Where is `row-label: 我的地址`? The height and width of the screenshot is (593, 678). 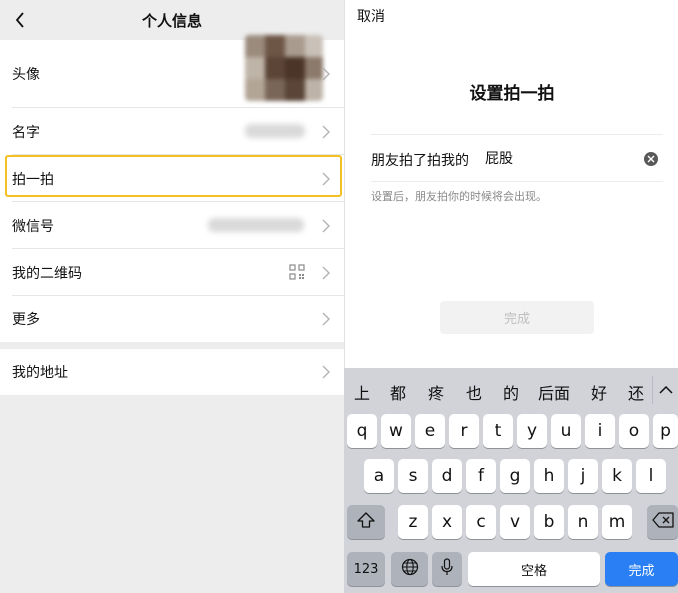
row-label: 我的地址 is located at coordinates (40, 373).